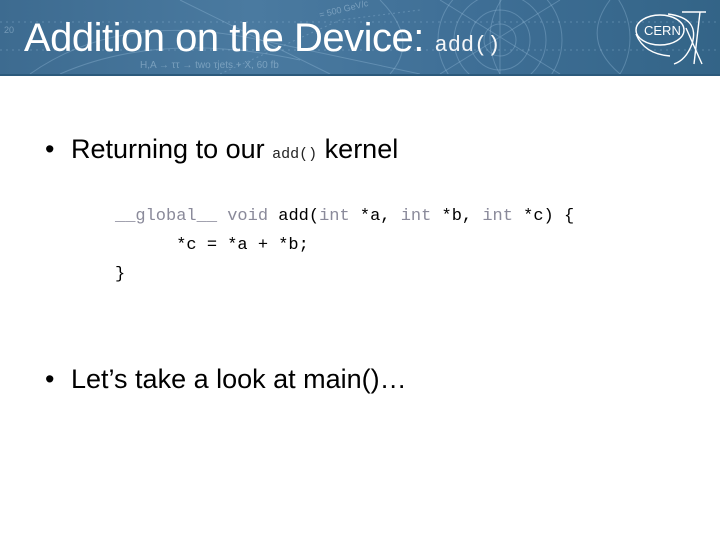  What do you see at coordinates (299, 216) in the screenshot?
I see `code-function-name: add(` at bounding box center [299, 216].